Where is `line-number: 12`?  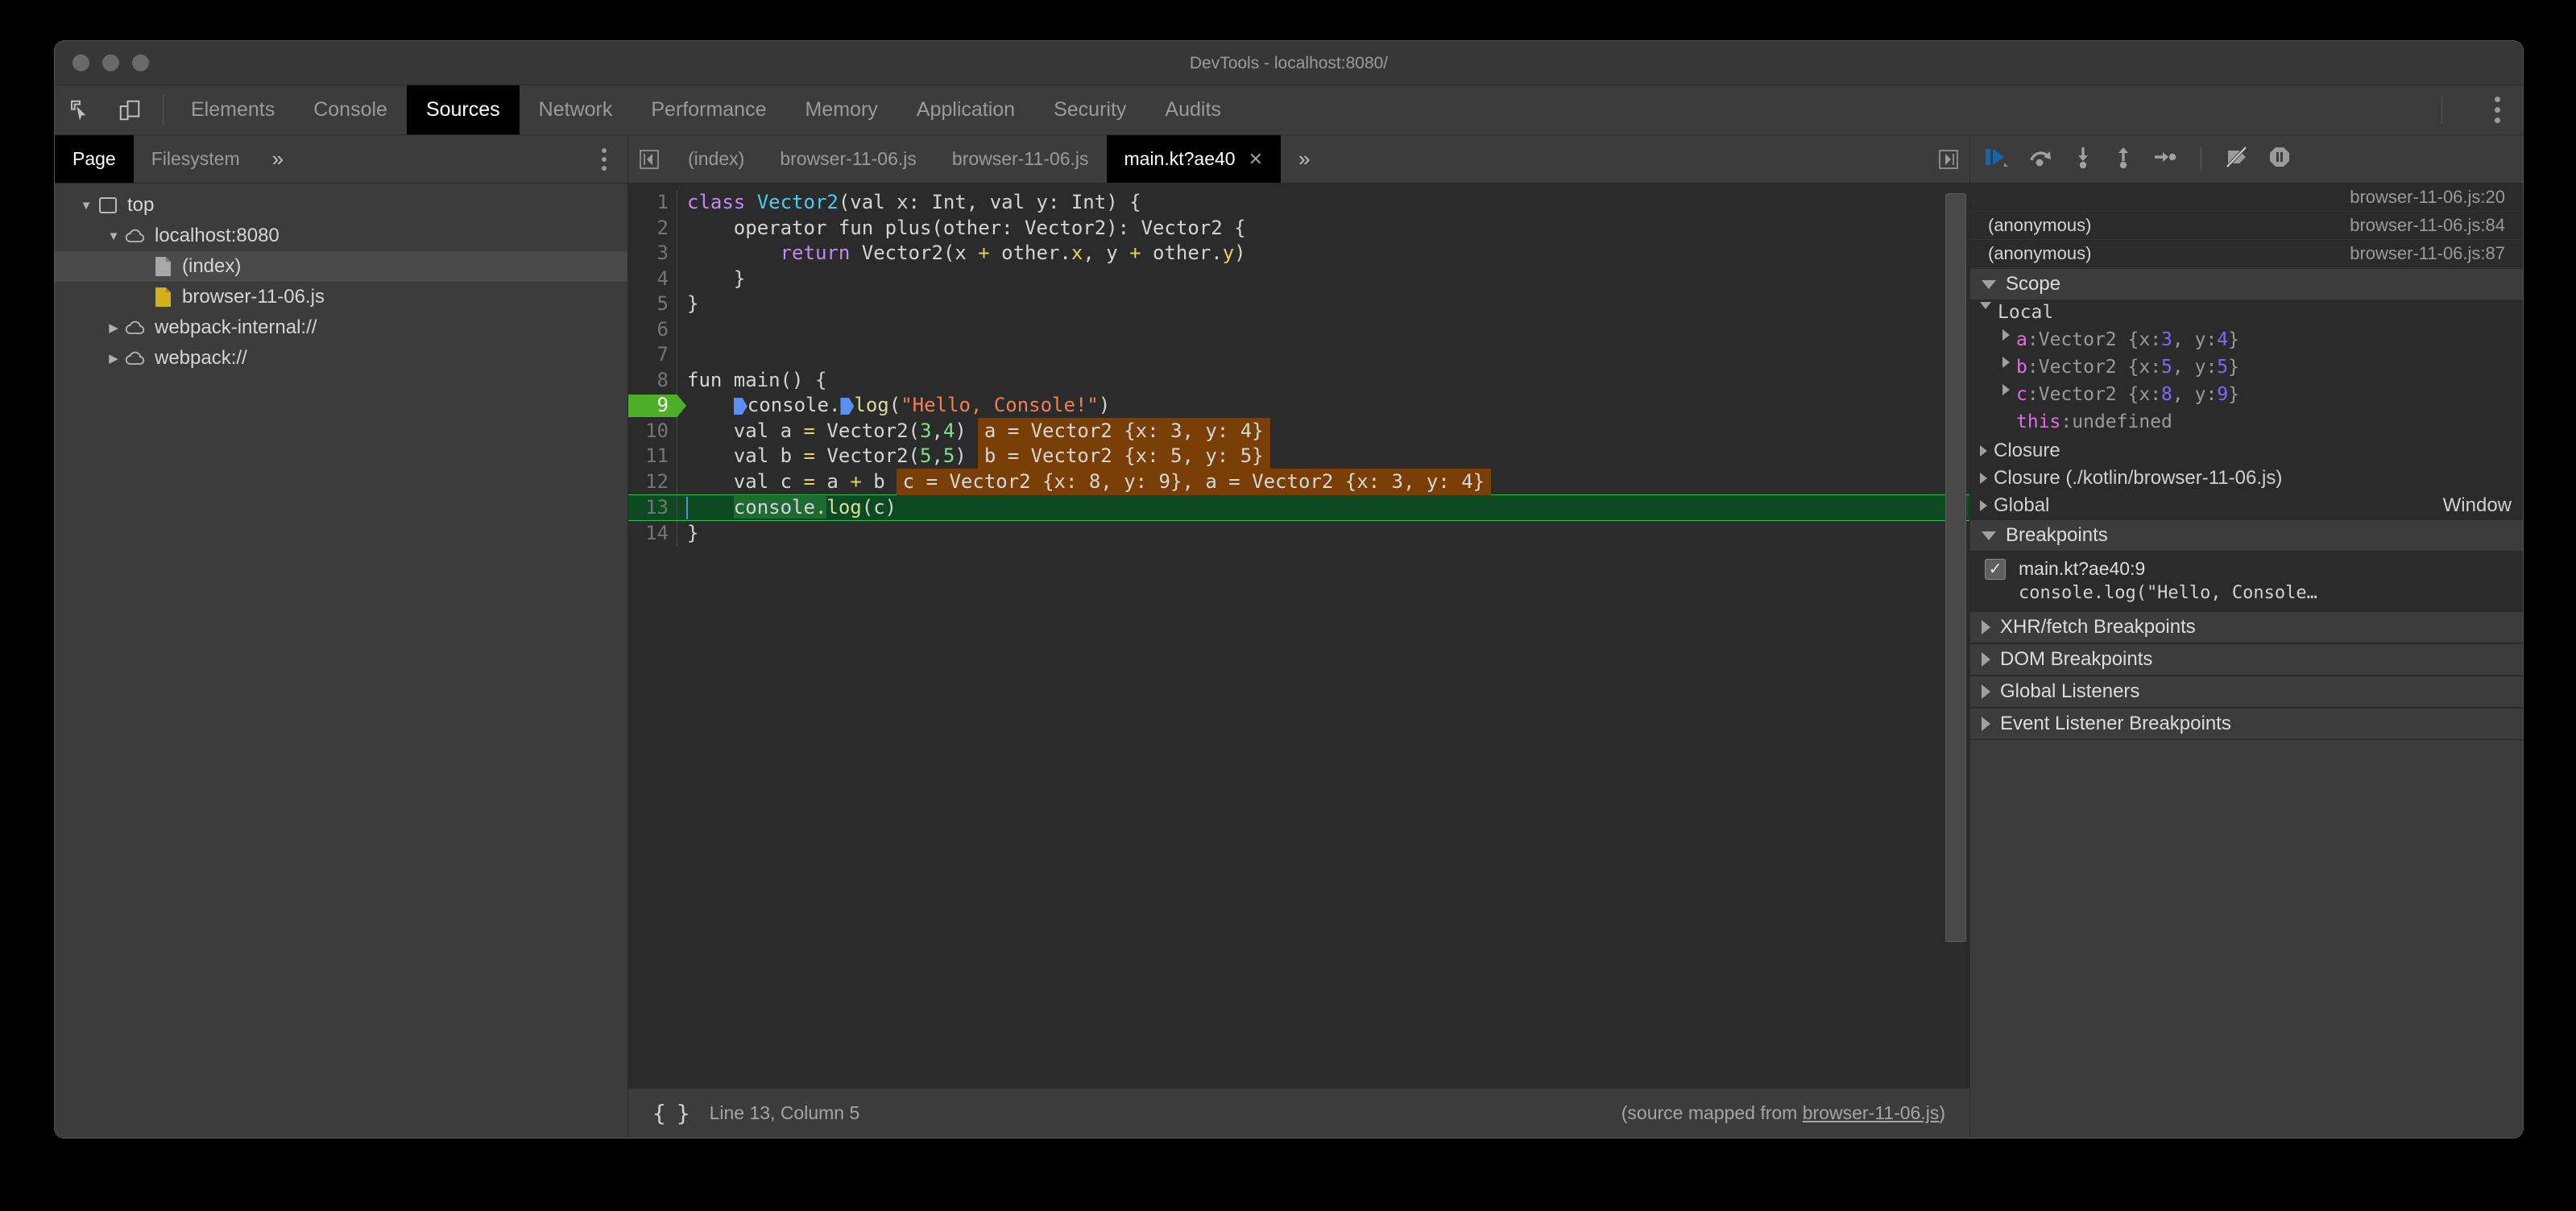
line-number: 12 is located at coordinates (652, 482).